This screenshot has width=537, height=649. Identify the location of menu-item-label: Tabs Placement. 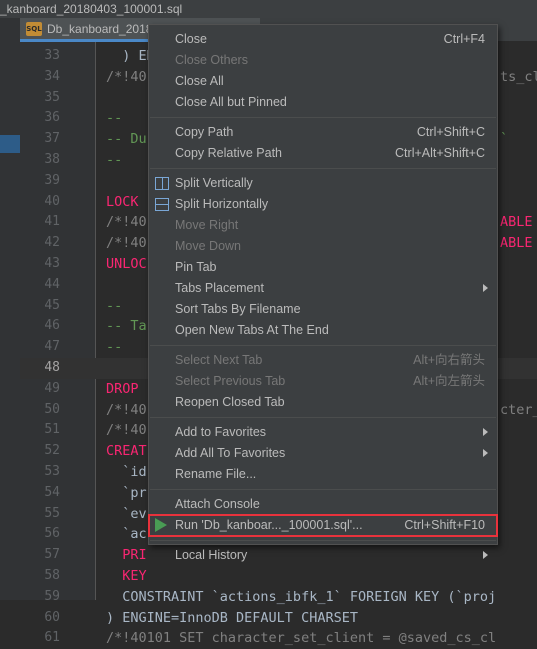
(219, 288).